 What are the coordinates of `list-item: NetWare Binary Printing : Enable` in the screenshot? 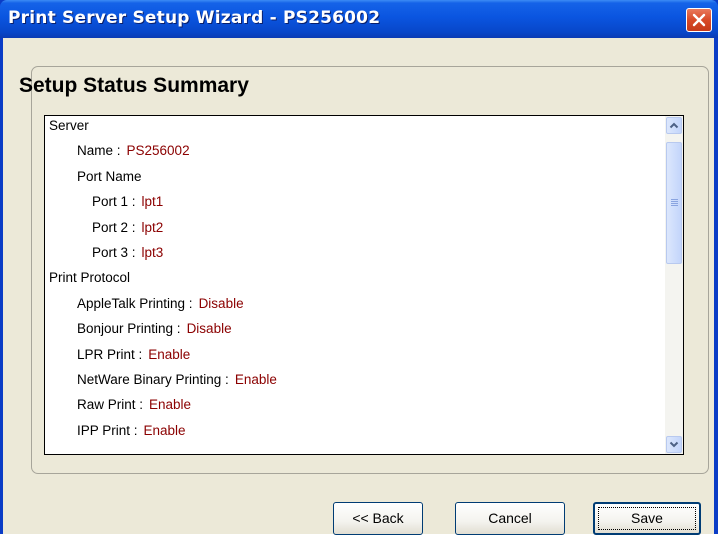 It's located at (177, 384).